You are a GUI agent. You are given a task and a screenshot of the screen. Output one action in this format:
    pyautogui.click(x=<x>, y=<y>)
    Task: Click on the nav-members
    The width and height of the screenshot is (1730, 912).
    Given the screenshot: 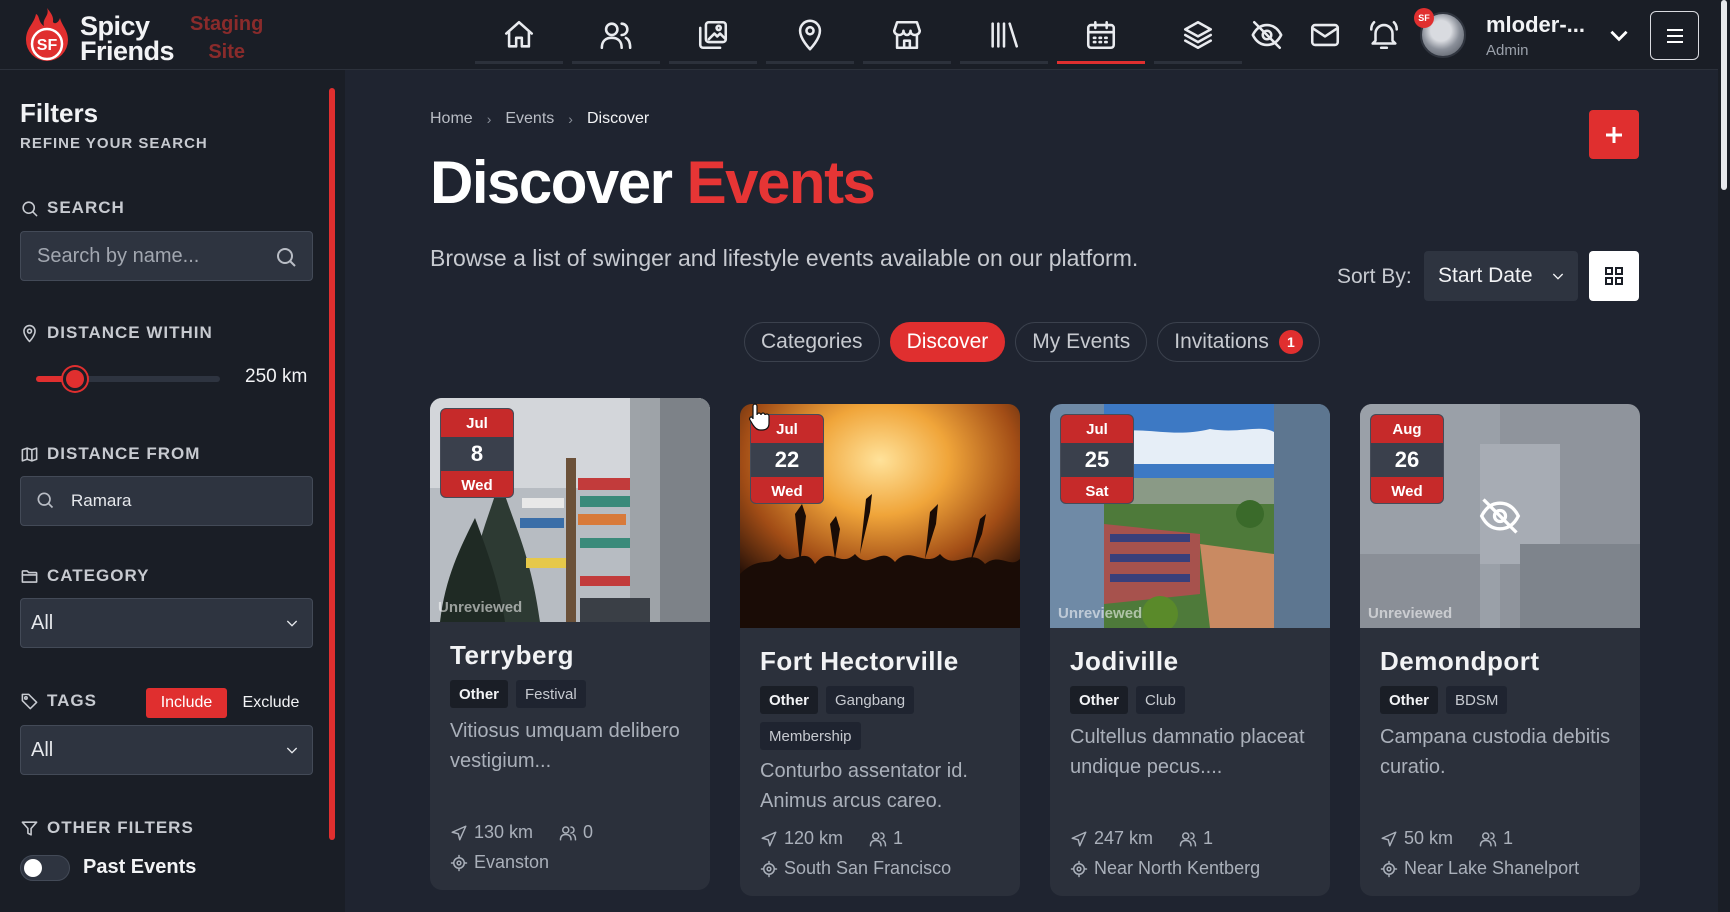 What is the action you would take?
    pyautogui.click(x=616, y=36)
    